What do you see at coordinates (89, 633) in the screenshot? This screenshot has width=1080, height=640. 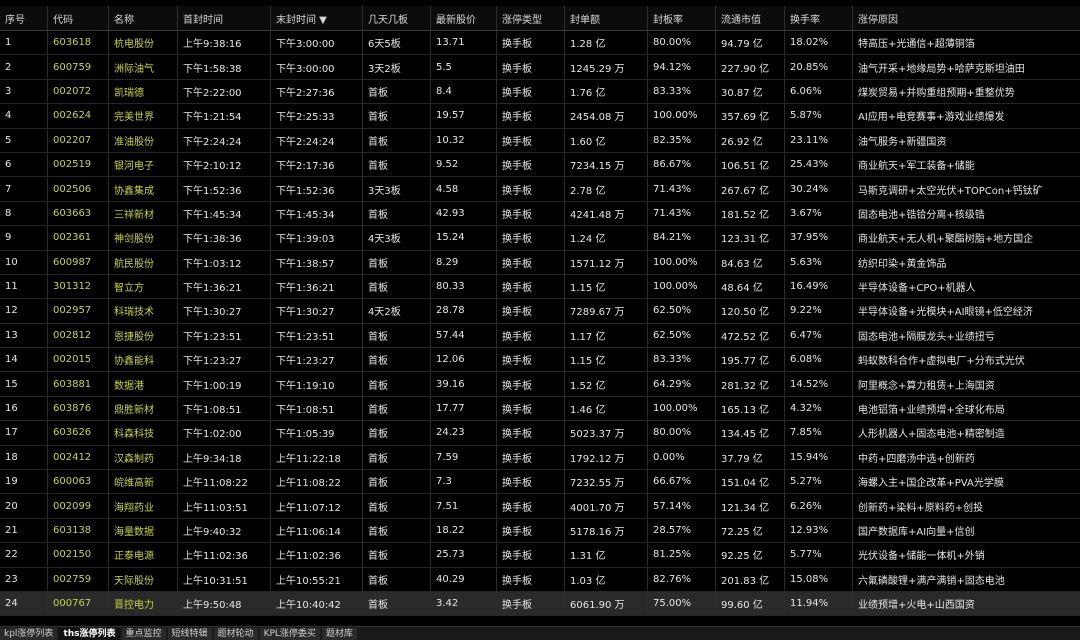 I see `tab-1: ths涨停列表` at bounding box center [89, 633].